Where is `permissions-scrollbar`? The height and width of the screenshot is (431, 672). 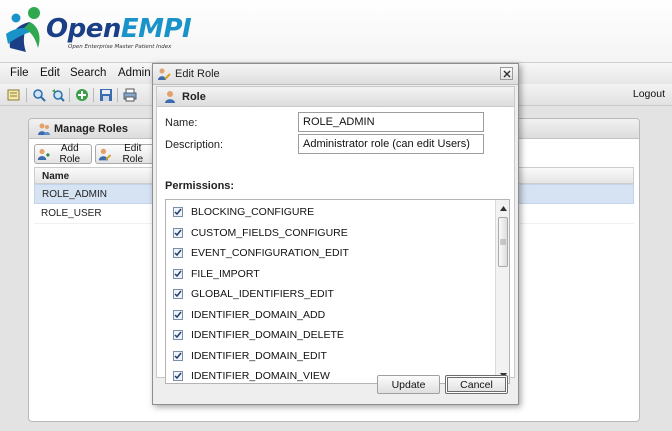 permissions-scrollbar is located at coordinates (502, 291).